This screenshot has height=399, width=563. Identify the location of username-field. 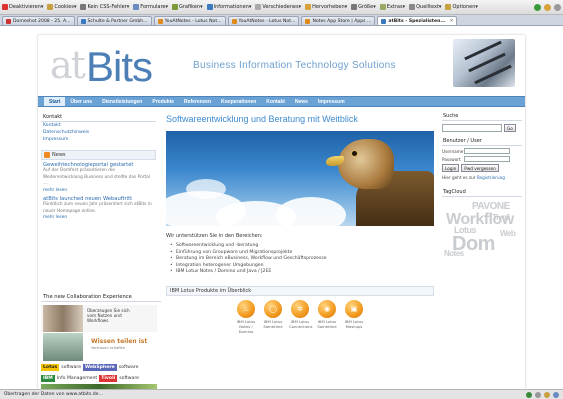
(487, 151).